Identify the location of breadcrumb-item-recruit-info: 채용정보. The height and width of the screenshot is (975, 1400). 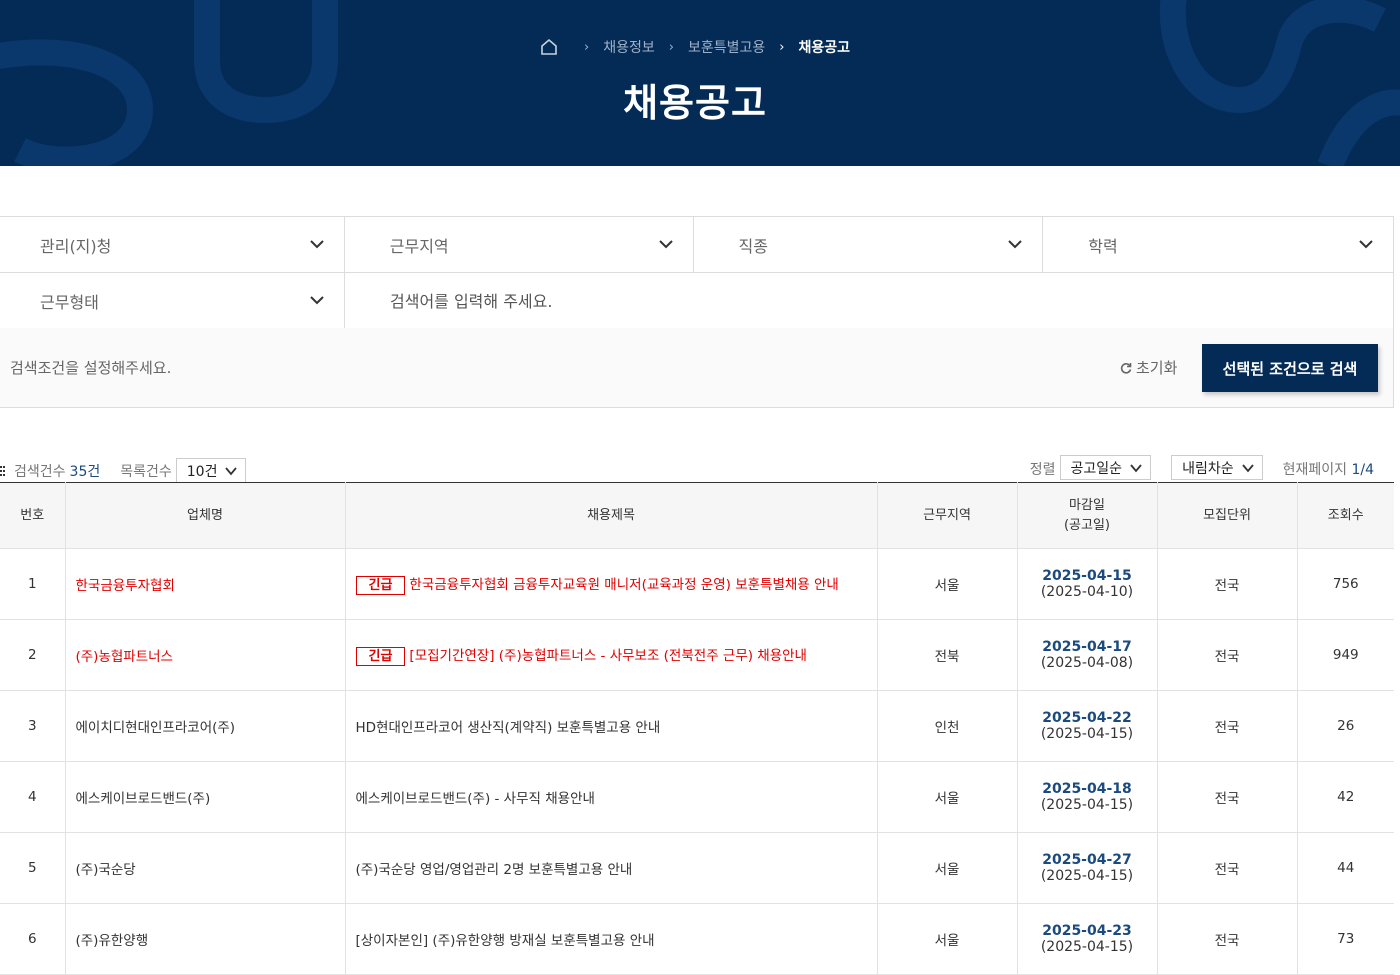
(629, 47).